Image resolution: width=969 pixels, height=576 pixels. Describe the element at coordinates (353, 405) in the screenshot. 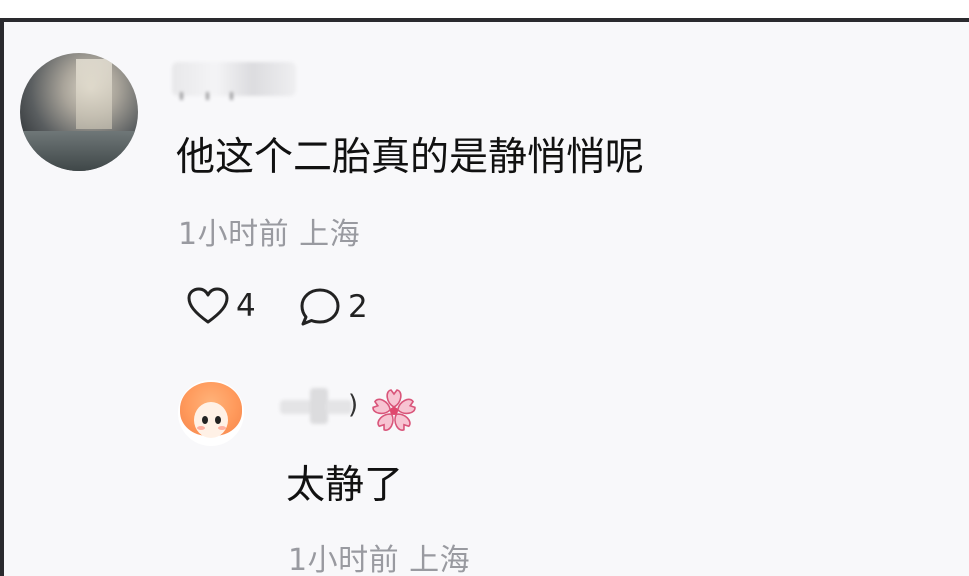

I see `reply-username-tail: )` at that location.